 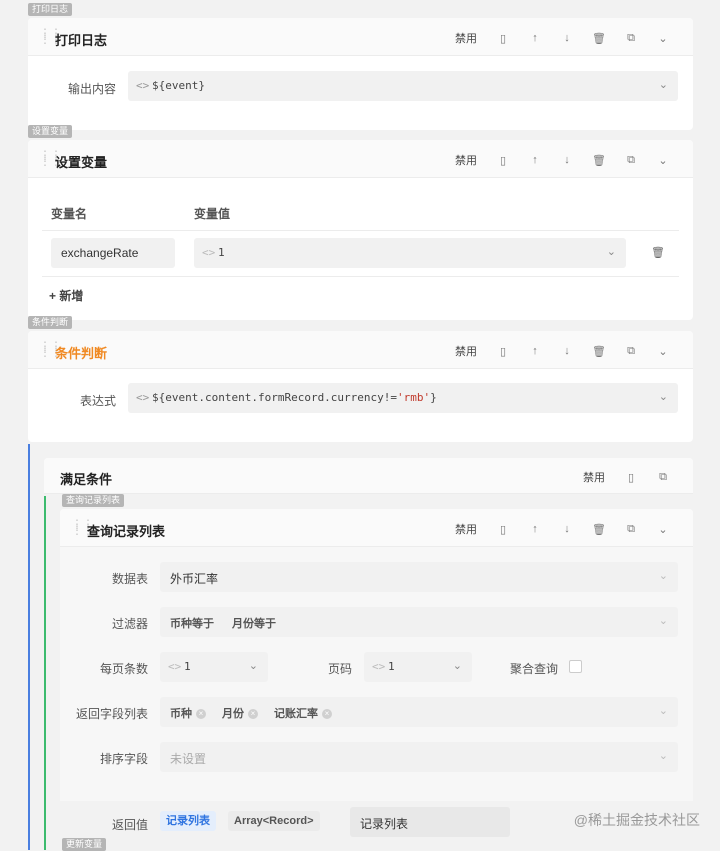 I want to click on return-badge: 记录列表, so click(x=188, y=821).